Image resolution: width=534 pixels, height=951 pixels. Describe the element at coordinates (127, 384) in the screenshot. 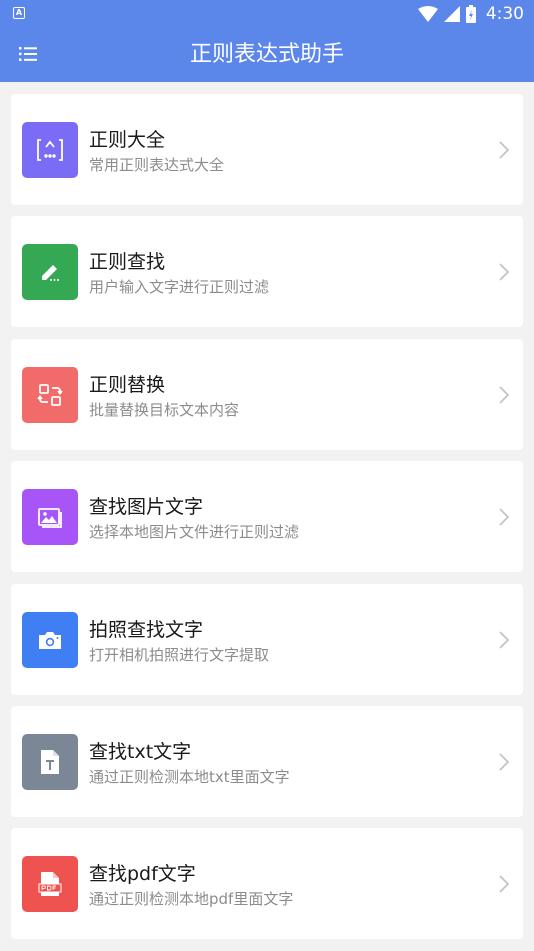

I see `item-title: 正则替换` at that location.